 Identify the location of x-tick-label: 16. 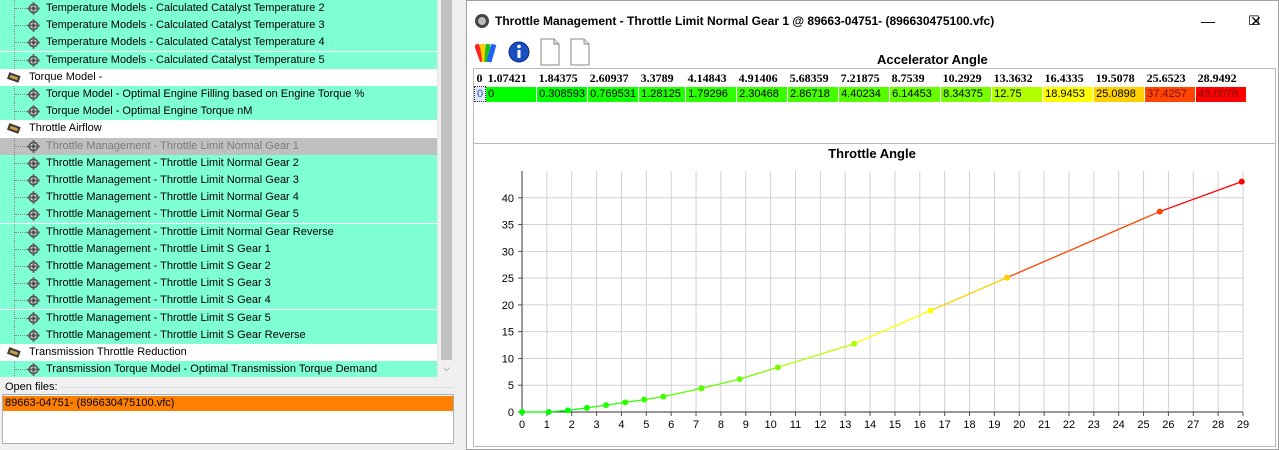
(920, 425).